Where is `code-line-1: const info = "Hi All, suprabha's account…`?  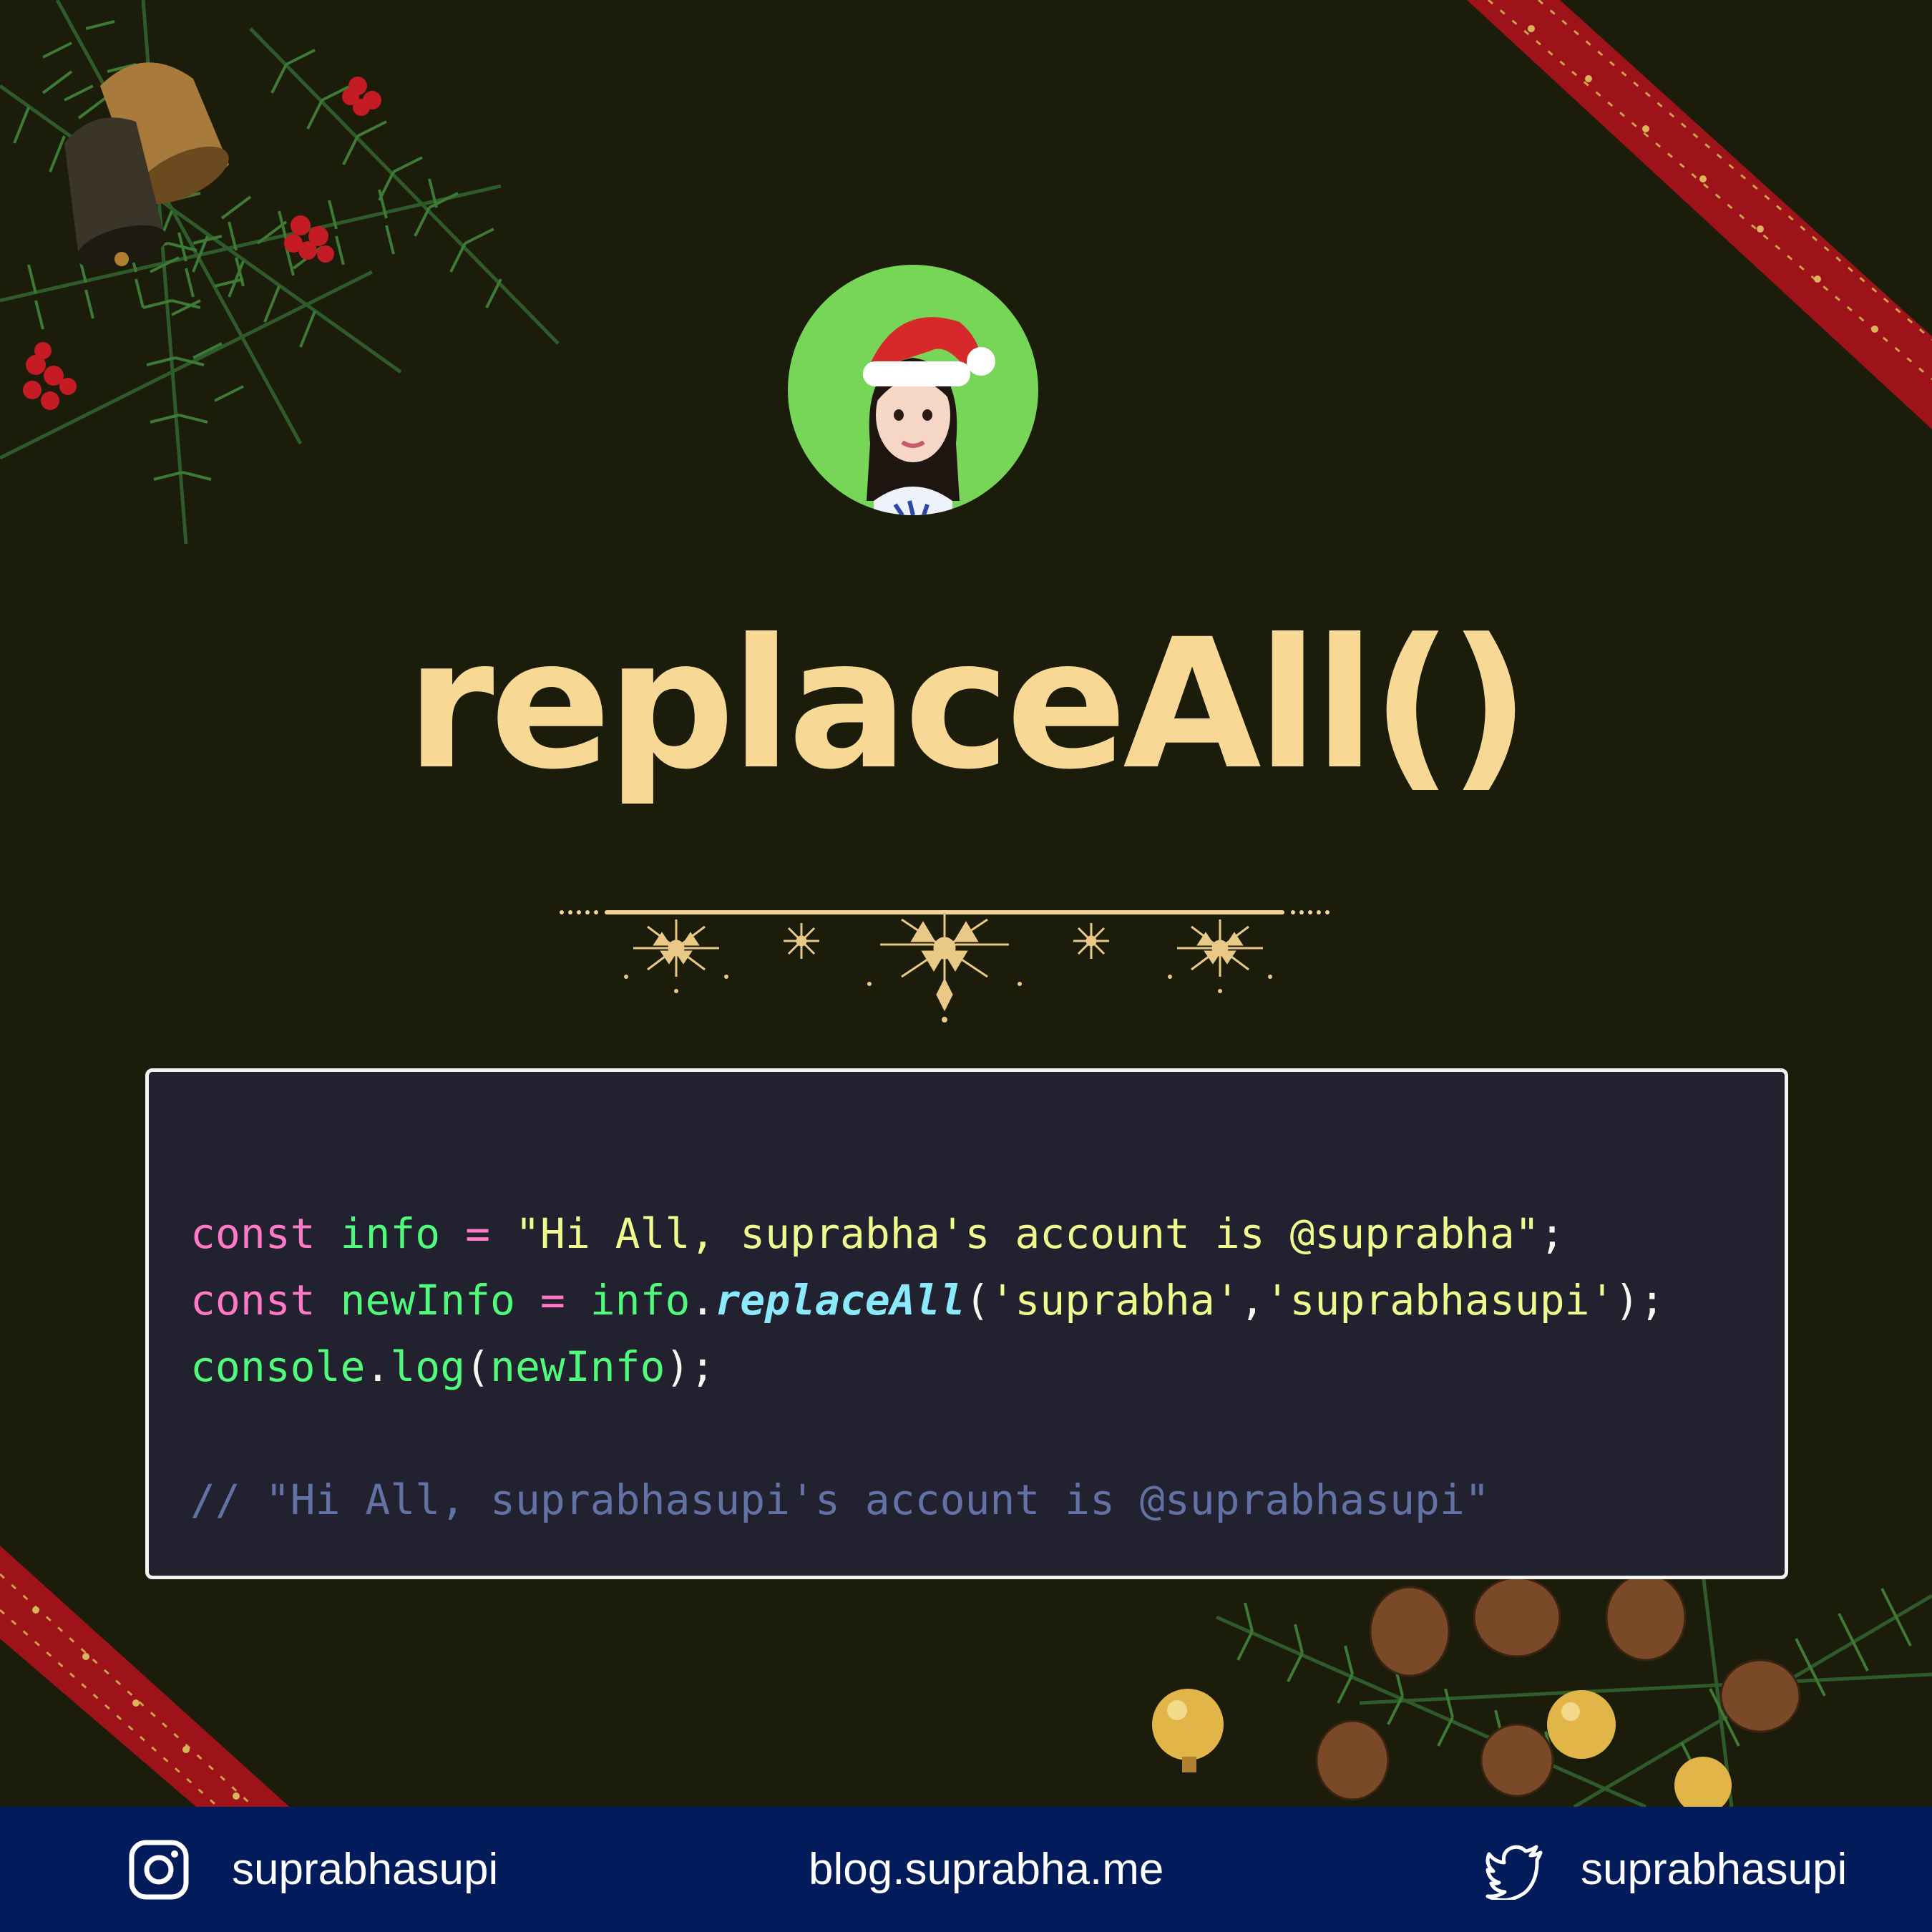
code-line-1: const info = "Hi All, suprabha's account… is located at coordinates (987, 1234).